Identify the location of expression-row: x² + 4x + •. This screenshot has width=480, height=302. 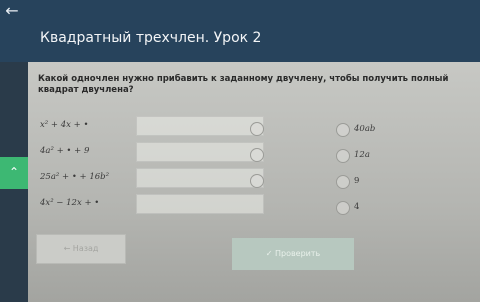
(64, 125).